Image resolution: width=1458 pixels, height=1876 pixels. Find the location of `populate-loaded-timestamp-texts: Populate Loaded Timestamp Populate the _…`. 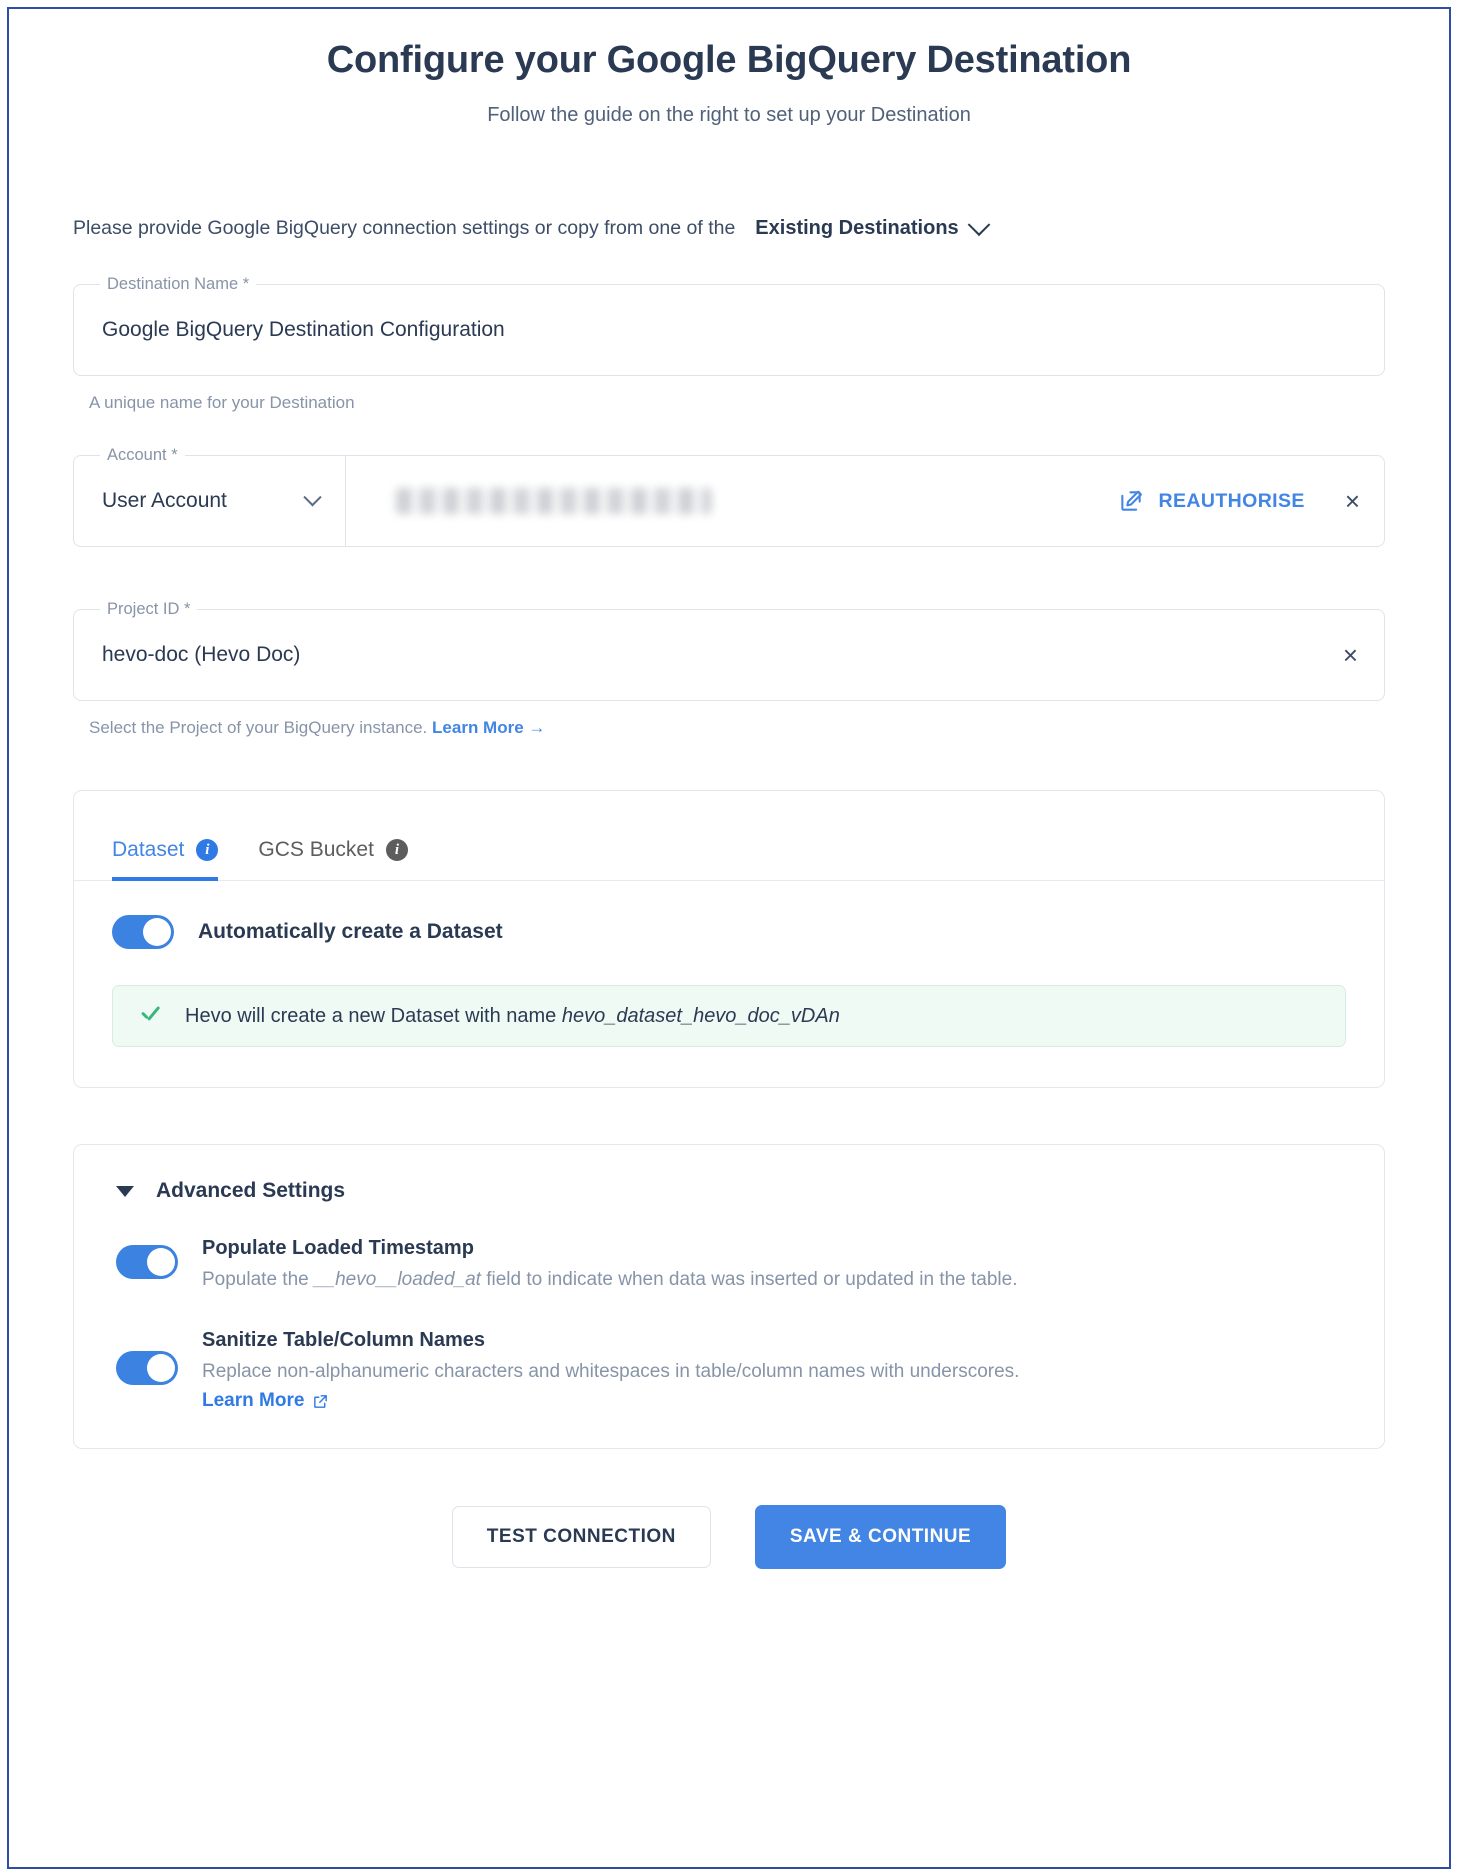

populate-loaded-timestamp-texts: Populate Loaded Timestamp Populate the _… is located at coordinates (774, 1265).